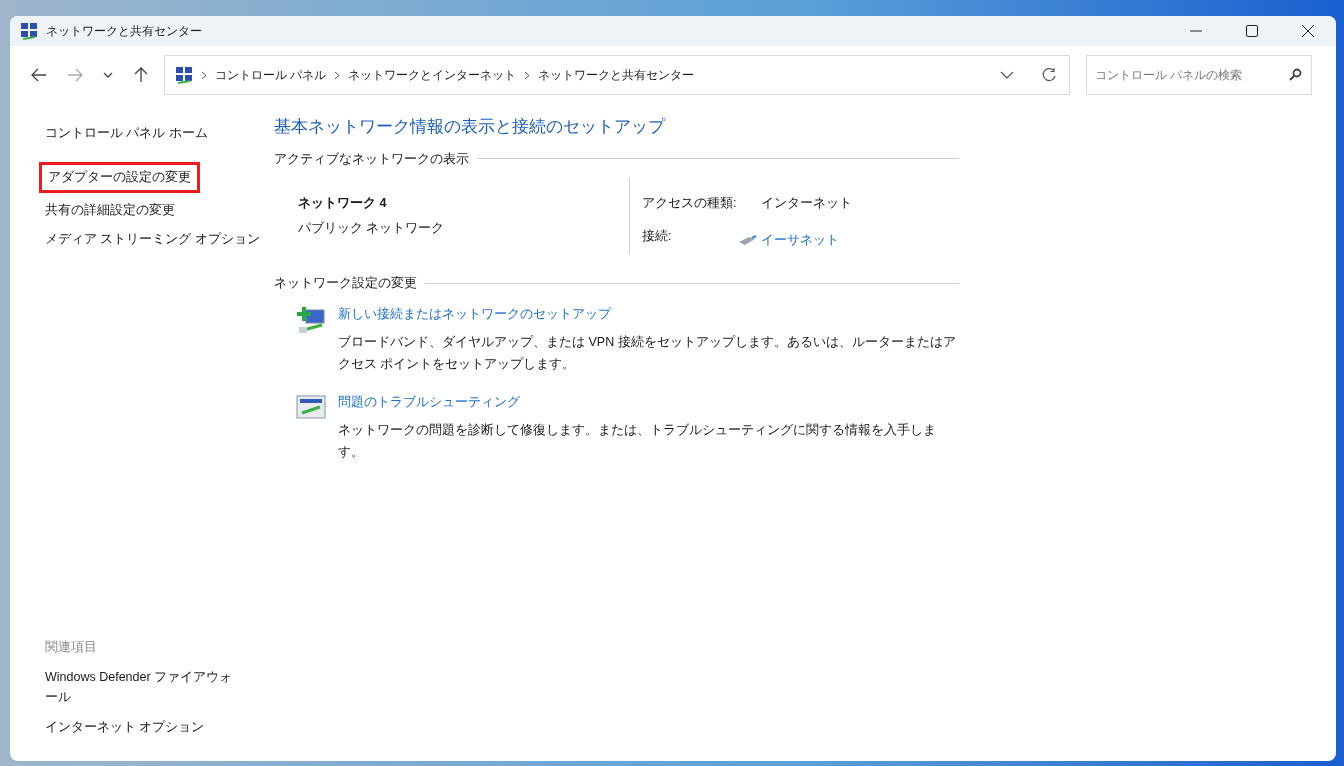 The width and height of the screenshot is (1344, 766). Describe the element at coordinates (71, 648) in the screenshot. I see `related-heading: 関連項目` at that location.